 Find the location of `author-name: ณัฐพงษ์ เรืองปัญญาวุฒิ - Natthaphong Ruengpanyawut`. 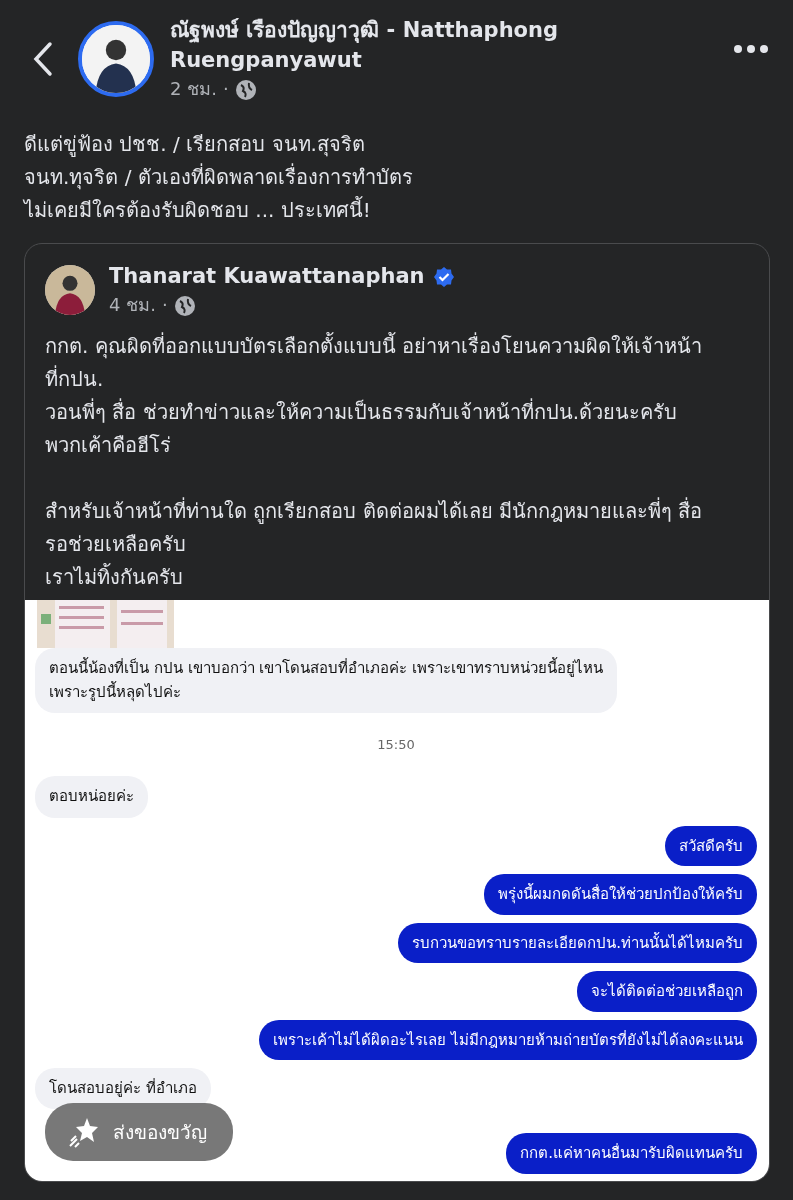

author-name: ณัฐพงษ์ เรืองปัญญาวุฒิ - Natthaphong Ruengpanyawut is located at coordinates (451, 45).